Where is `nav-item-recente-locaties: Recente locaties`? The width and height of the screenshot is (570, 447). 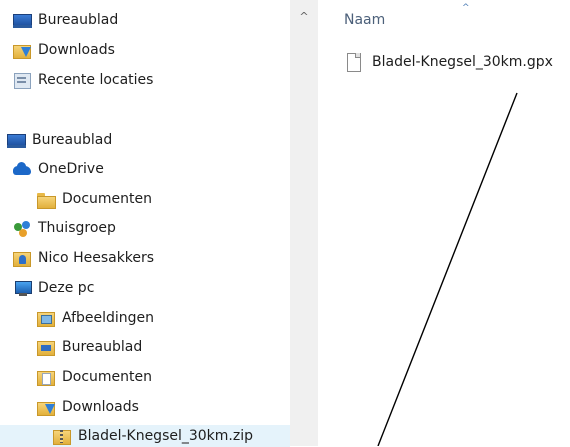 nav-item-recente-locaties: Recente locaties is located at coordinates (82, 80).